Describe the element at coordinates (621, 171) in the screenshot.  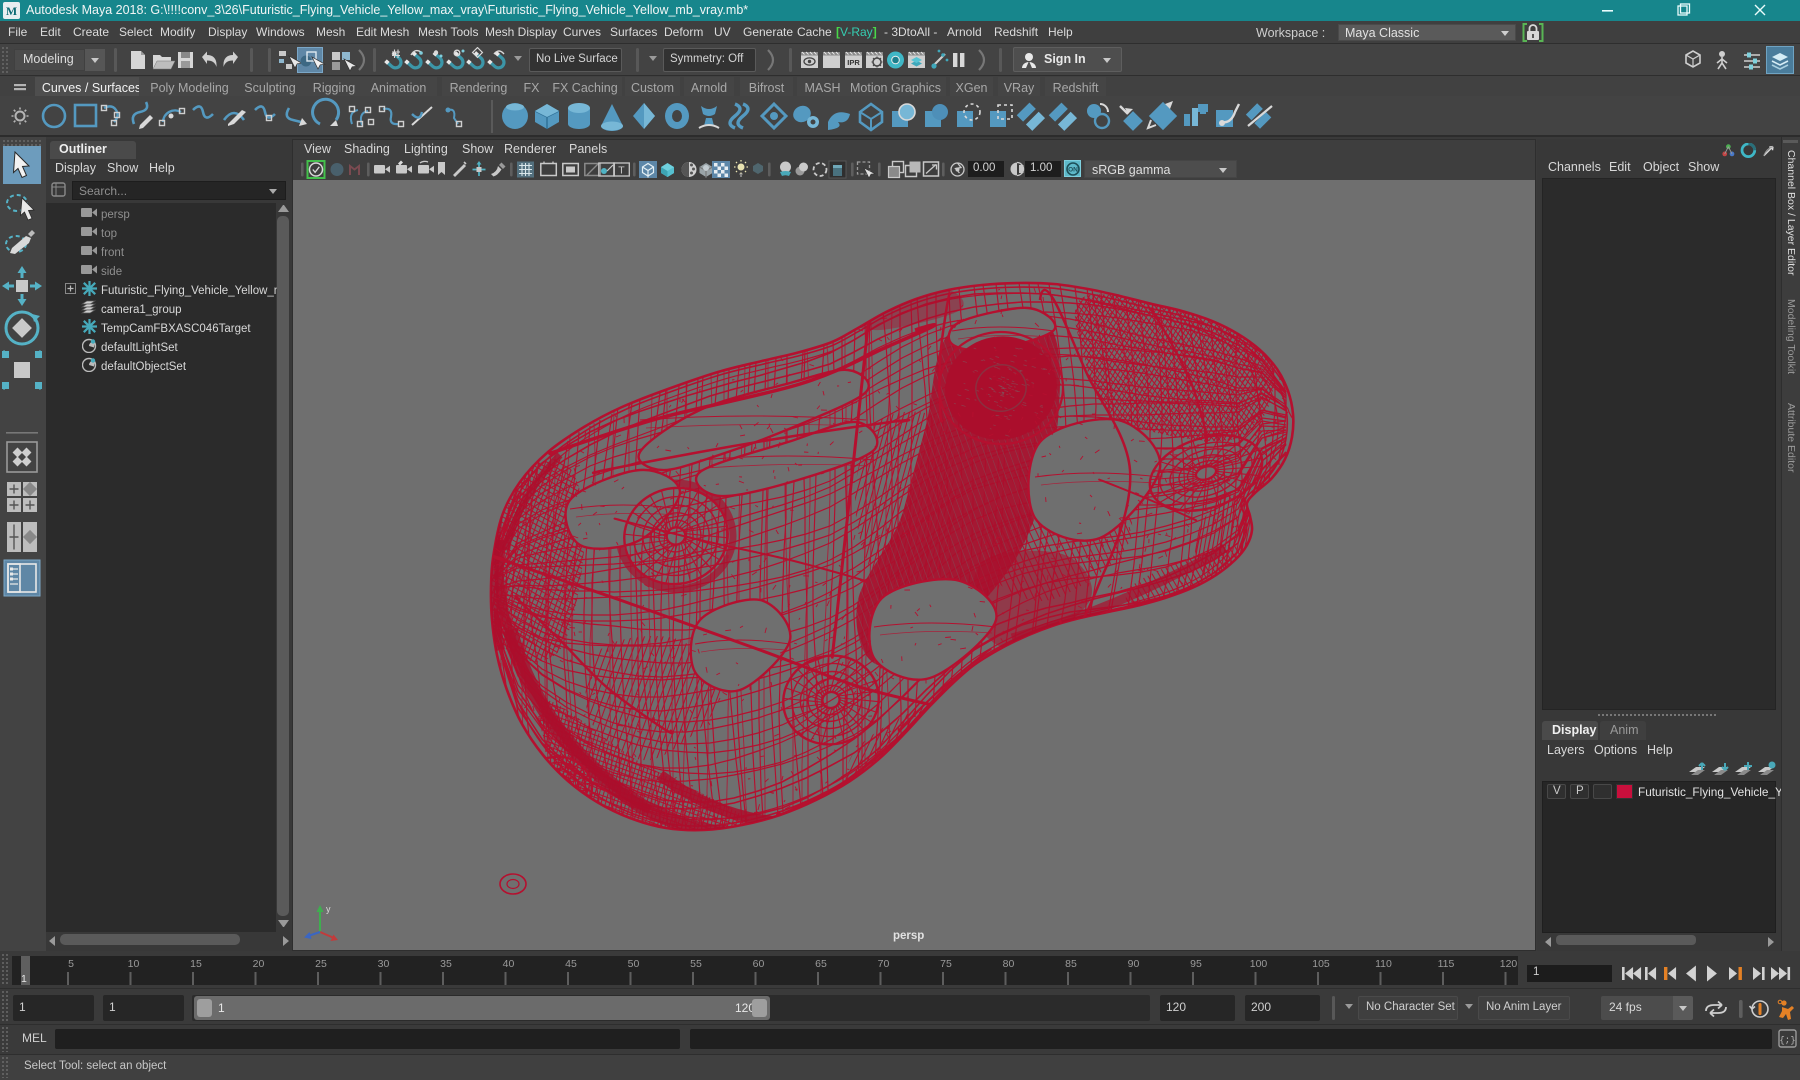
I see `svg-text: T` at that location.